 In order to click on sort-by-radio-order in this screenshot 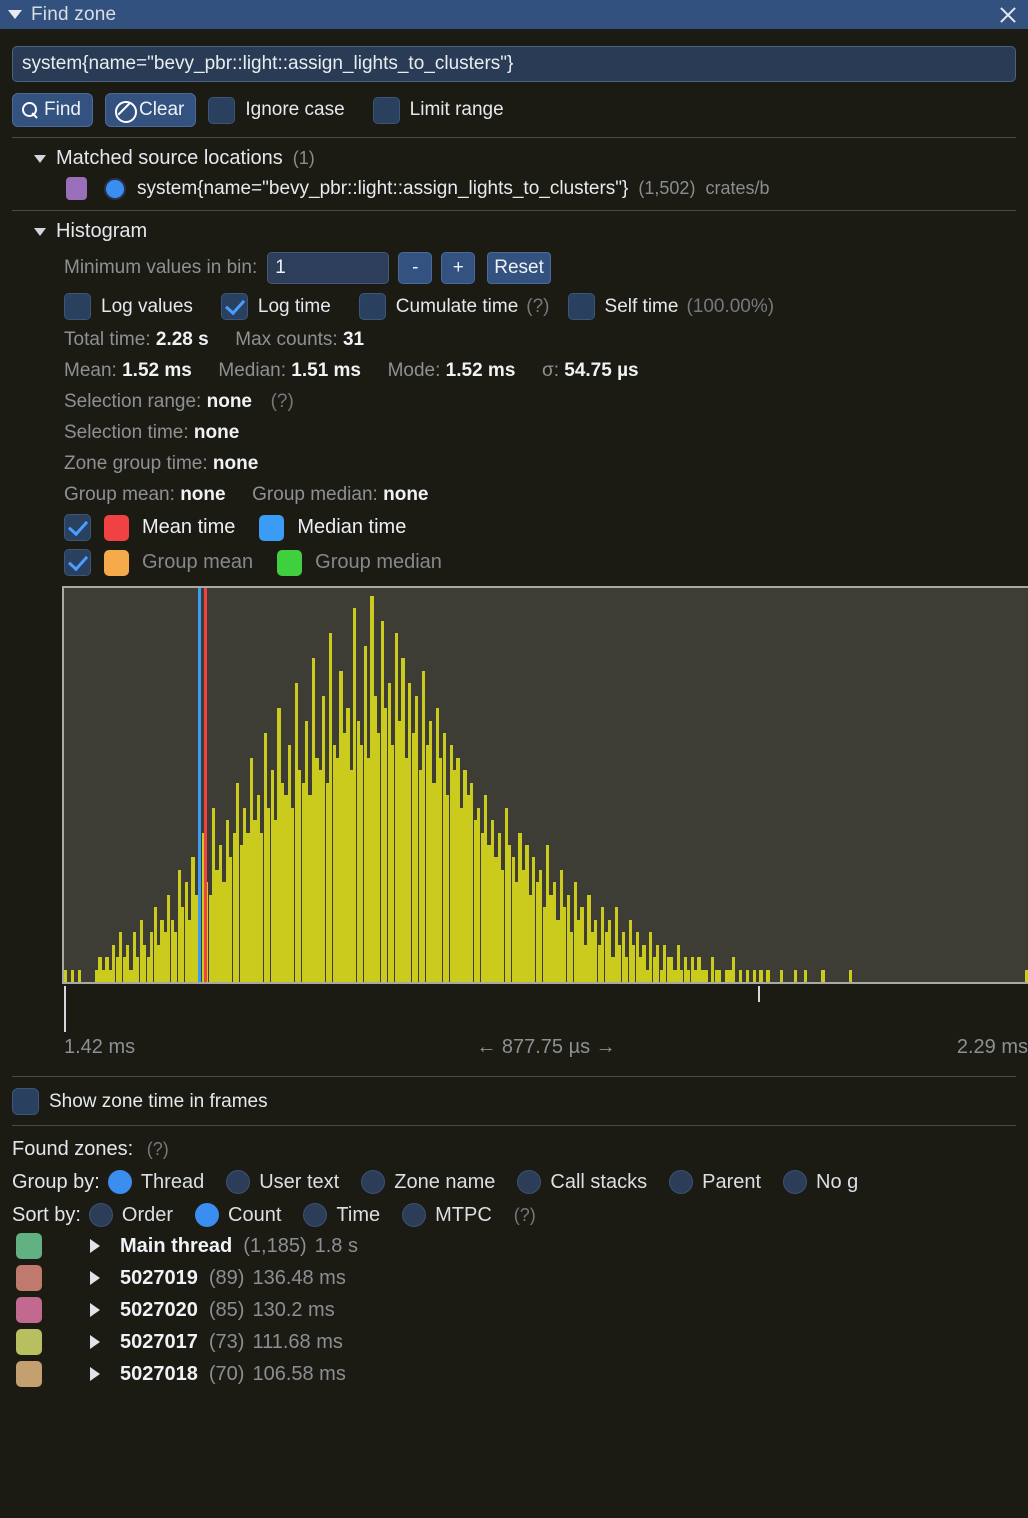, I will do `click(100, 1215)`.